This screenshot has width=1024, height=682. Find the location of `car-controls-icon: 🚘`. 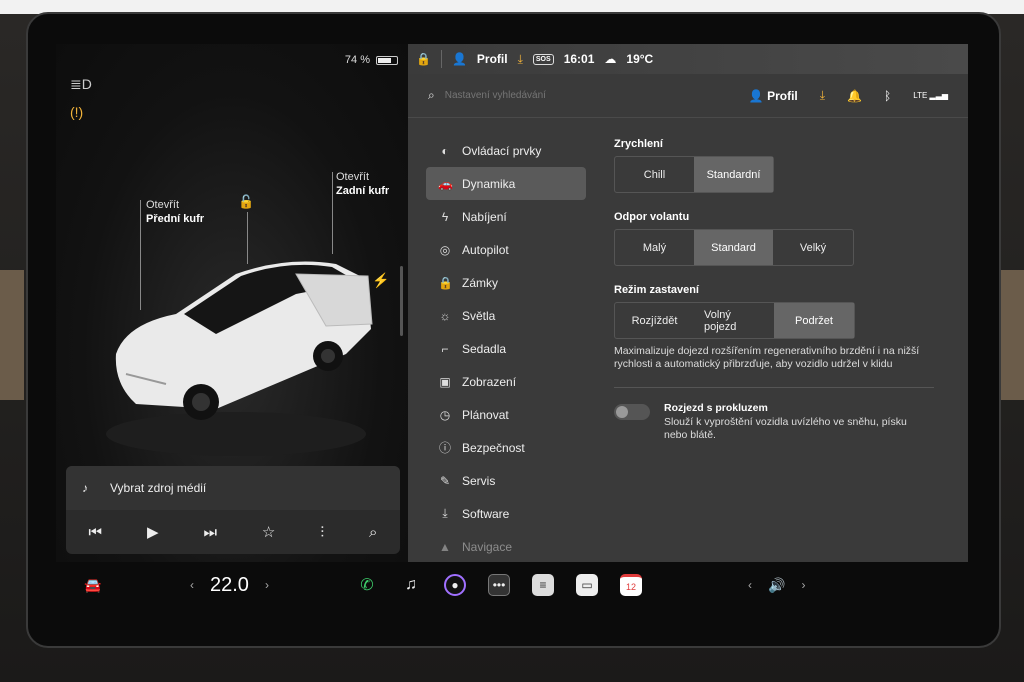

car-controls-icon: 🚘 is located at coordinates (92, 585).